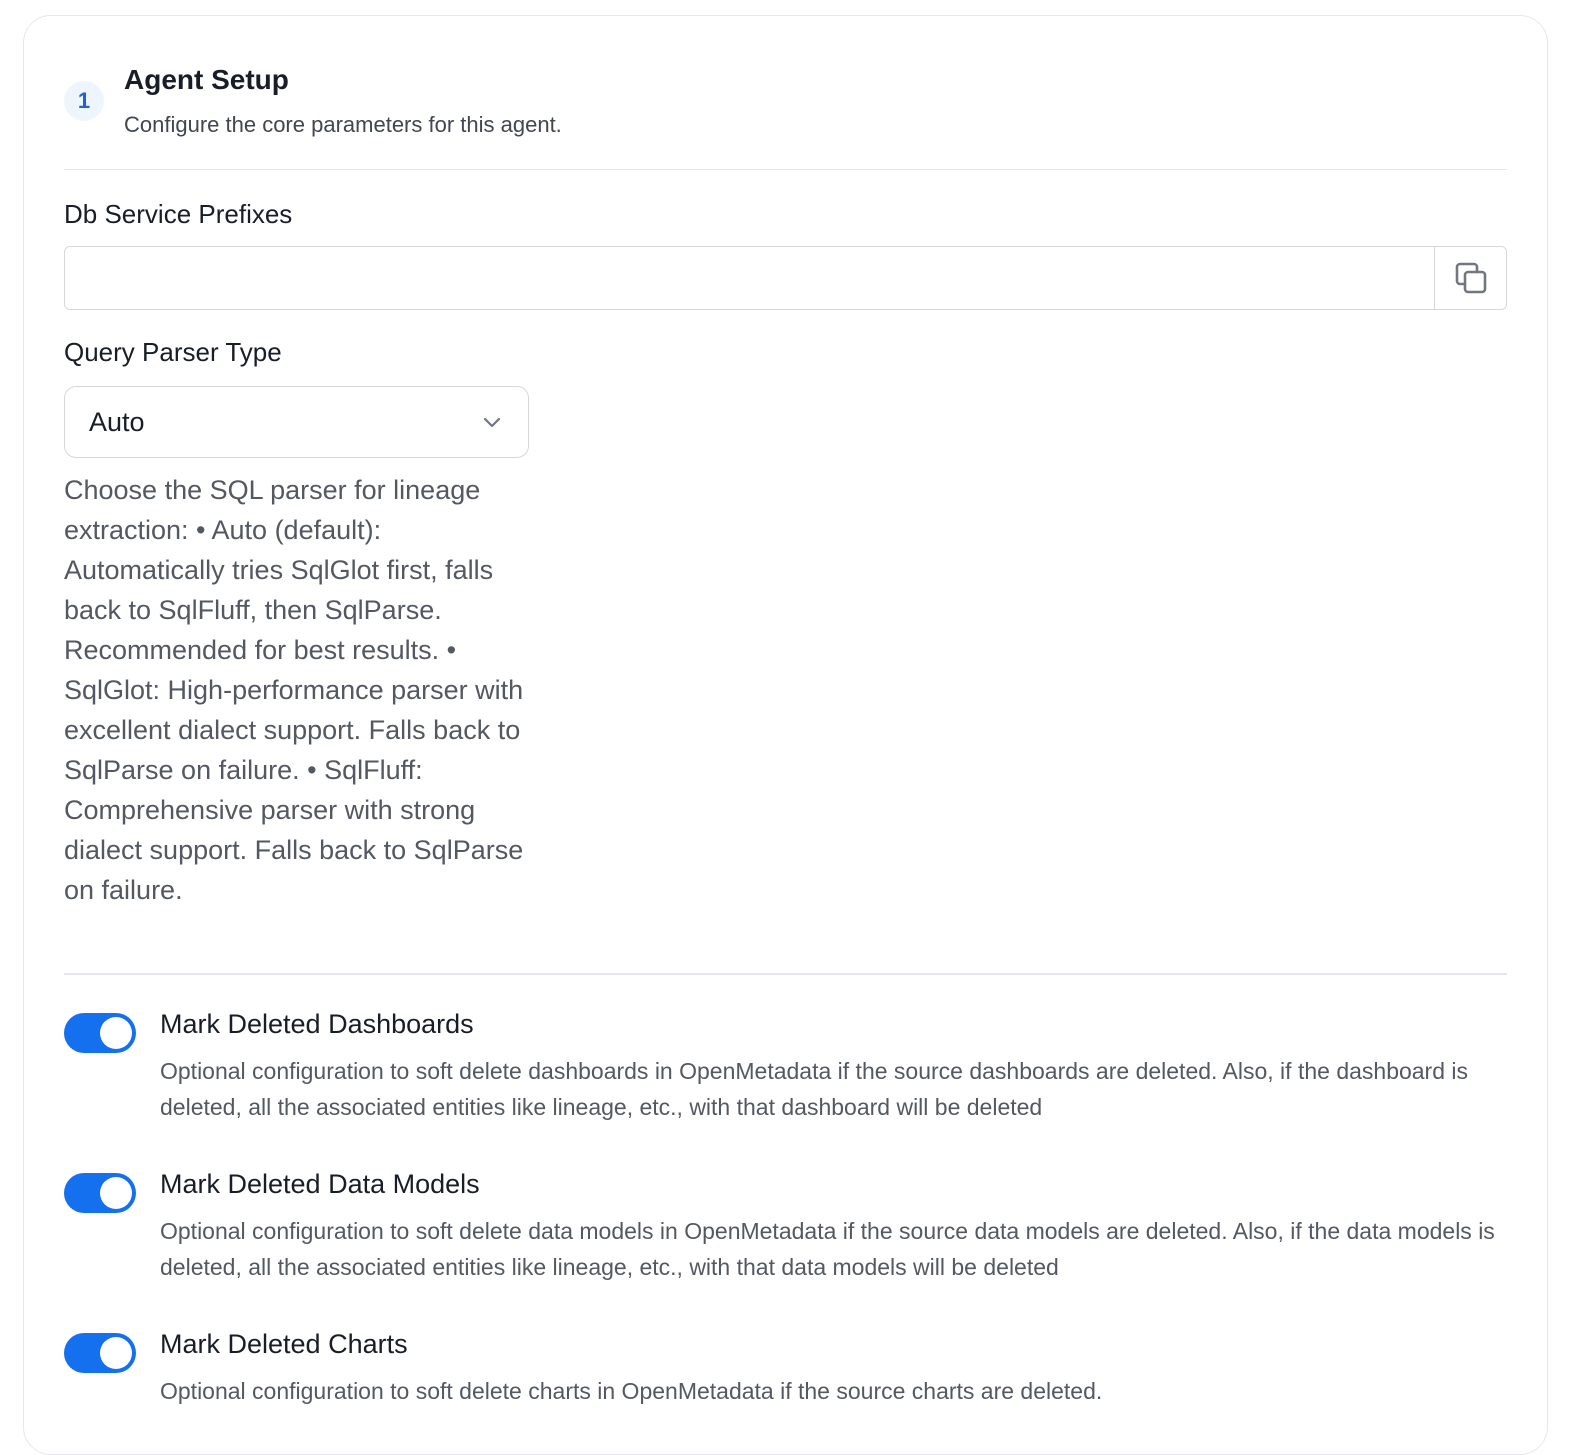  Describe the element at coordinates (173, 352) in the screenshot. I see `query-parser-type-label: Query Parser Type` at that location.